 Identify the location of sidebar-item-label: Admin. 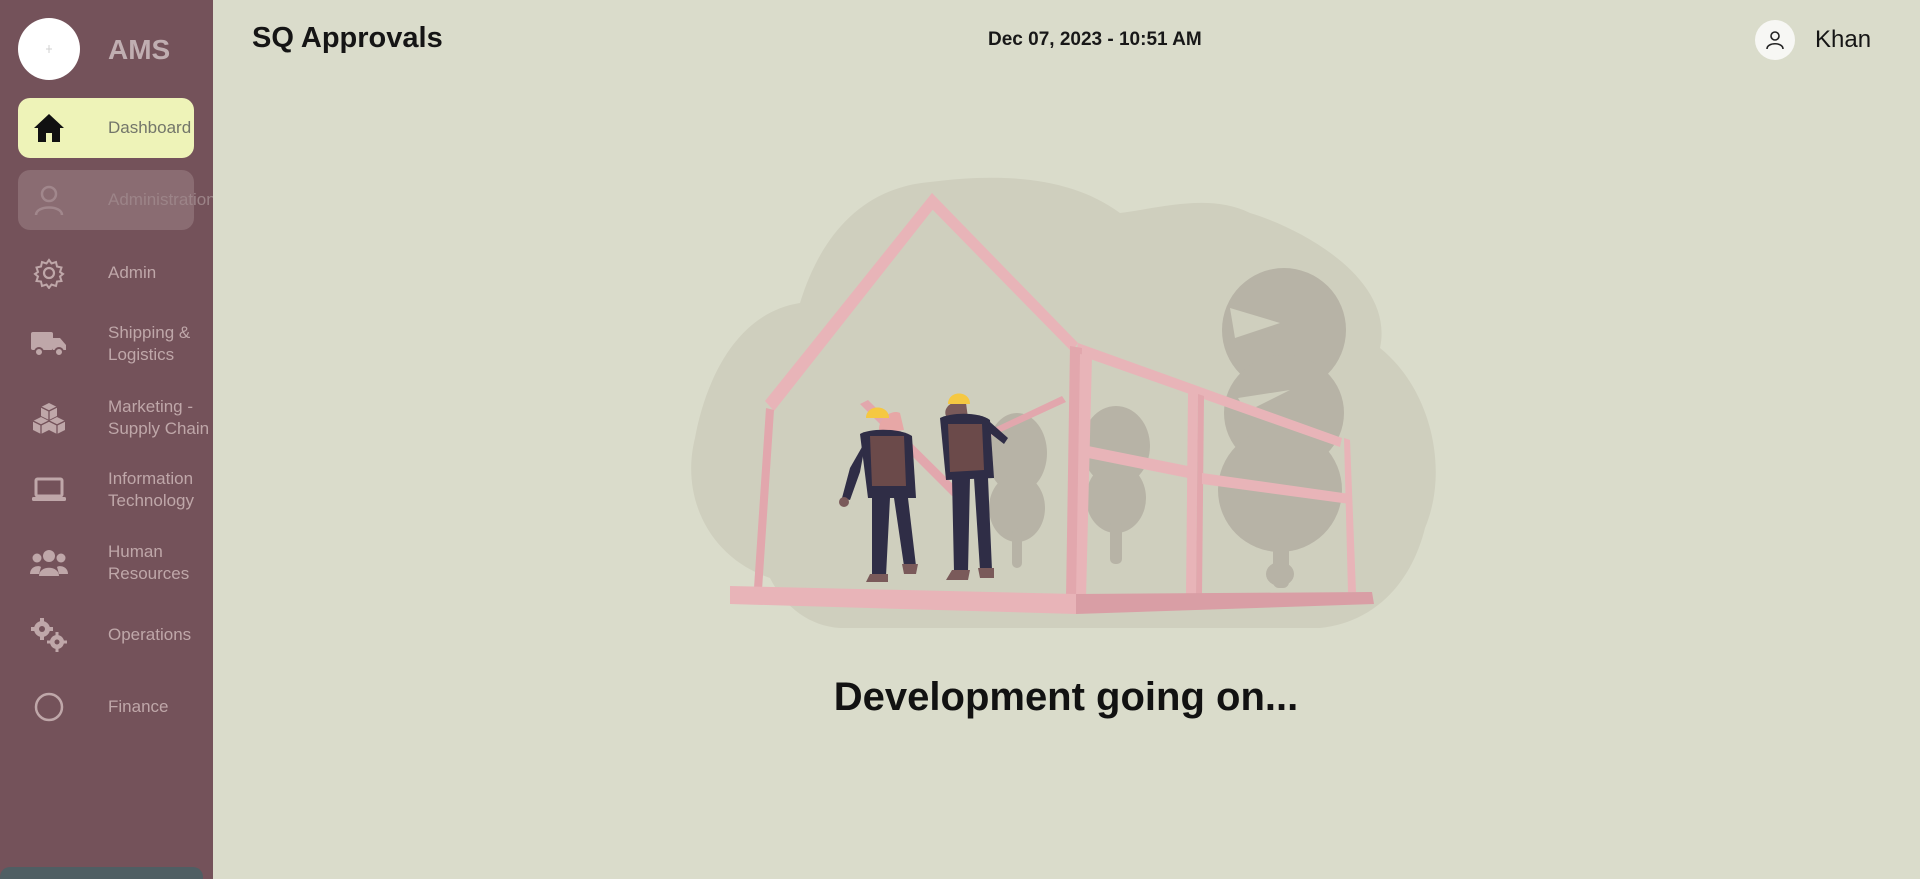
(132, 272).